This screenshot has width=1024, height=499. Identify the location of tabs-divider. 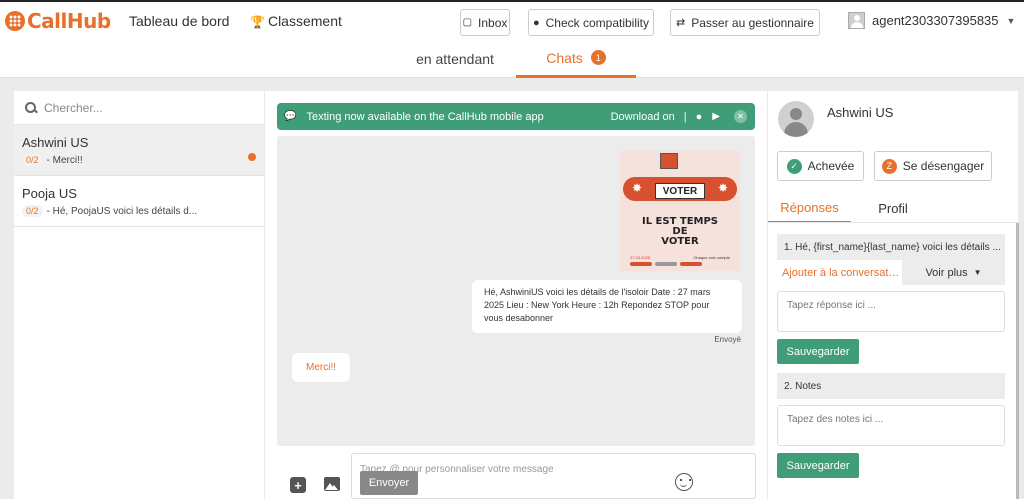
(893, 222).